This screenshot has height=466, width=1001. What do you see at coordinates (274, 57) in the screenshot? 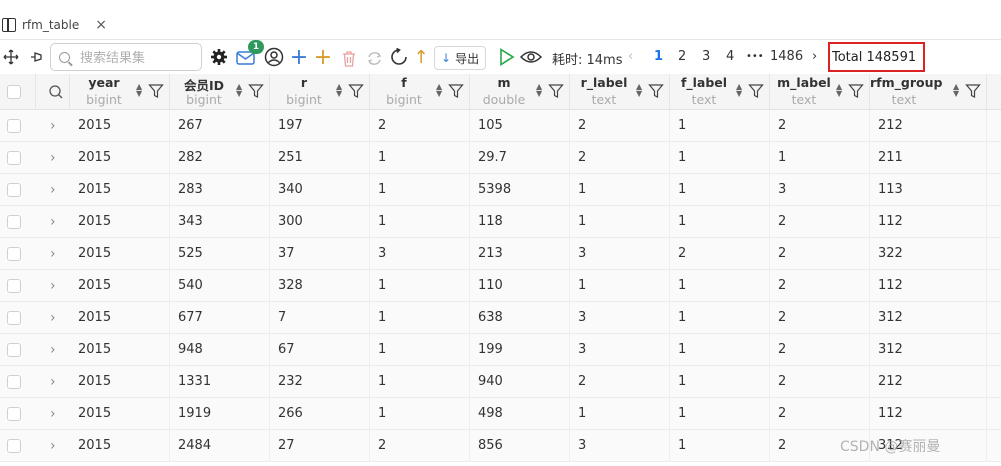
I see `user-icon` at bounding box center [274, 57].